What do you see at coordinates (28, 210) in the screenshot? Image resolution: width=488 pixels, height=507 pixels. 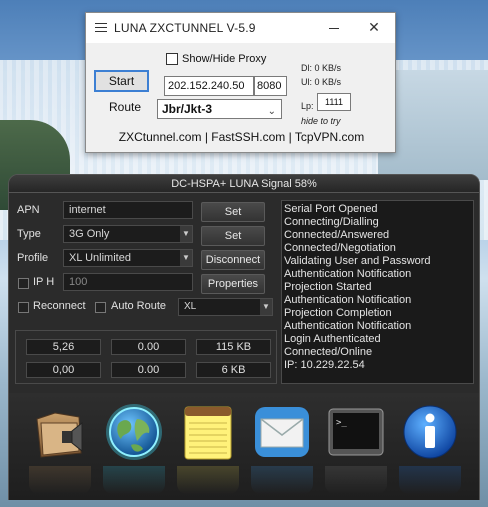 I see `apn-label: APN` at bounding box center [28, 210].